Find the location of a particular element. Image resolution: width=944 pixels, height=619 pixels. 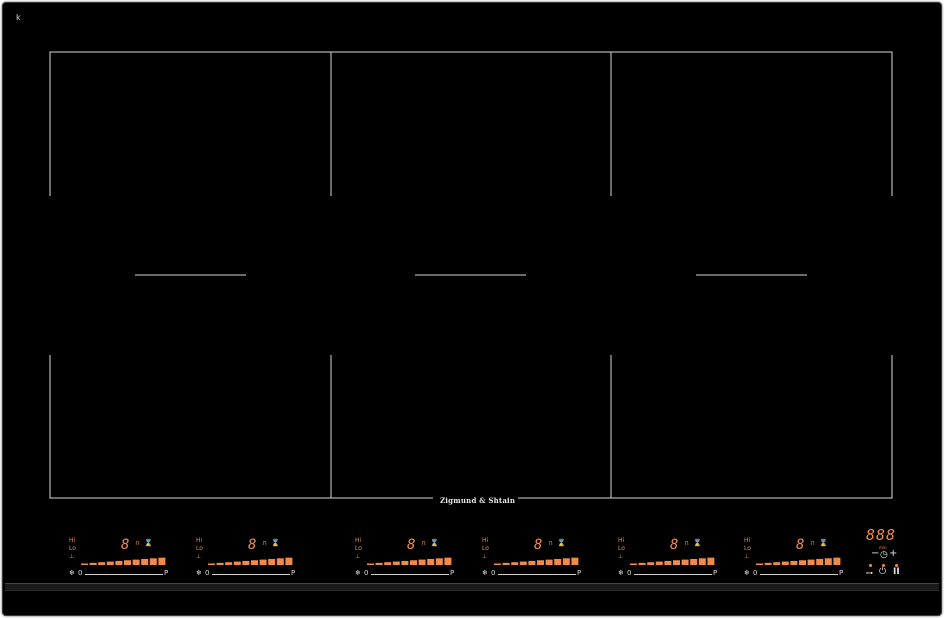

zone-control-6: Hi Lo ⊥ 8 ∩ ⌛ ❄ 0 P is located at coordinates (800, 558).